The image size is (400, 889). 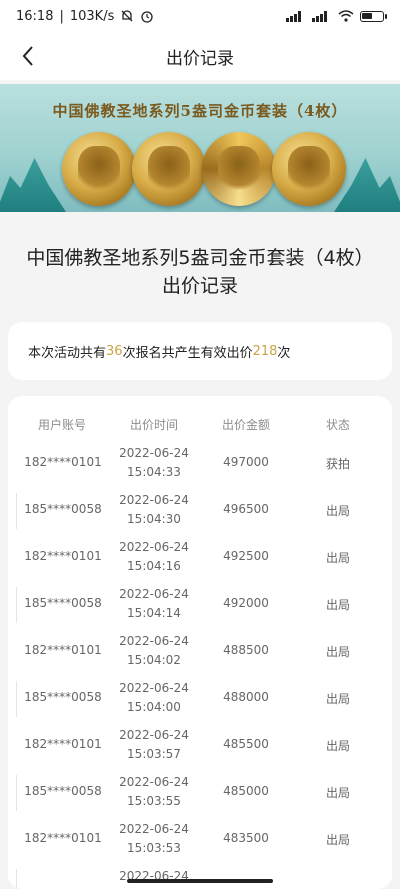 What do you see at coordinates (200, 272) in the screenshot?
I see `page-title: 中国佛教圣地系列5盎司金币套装（4枚） 出价记录` at bounding box center [200, 272].